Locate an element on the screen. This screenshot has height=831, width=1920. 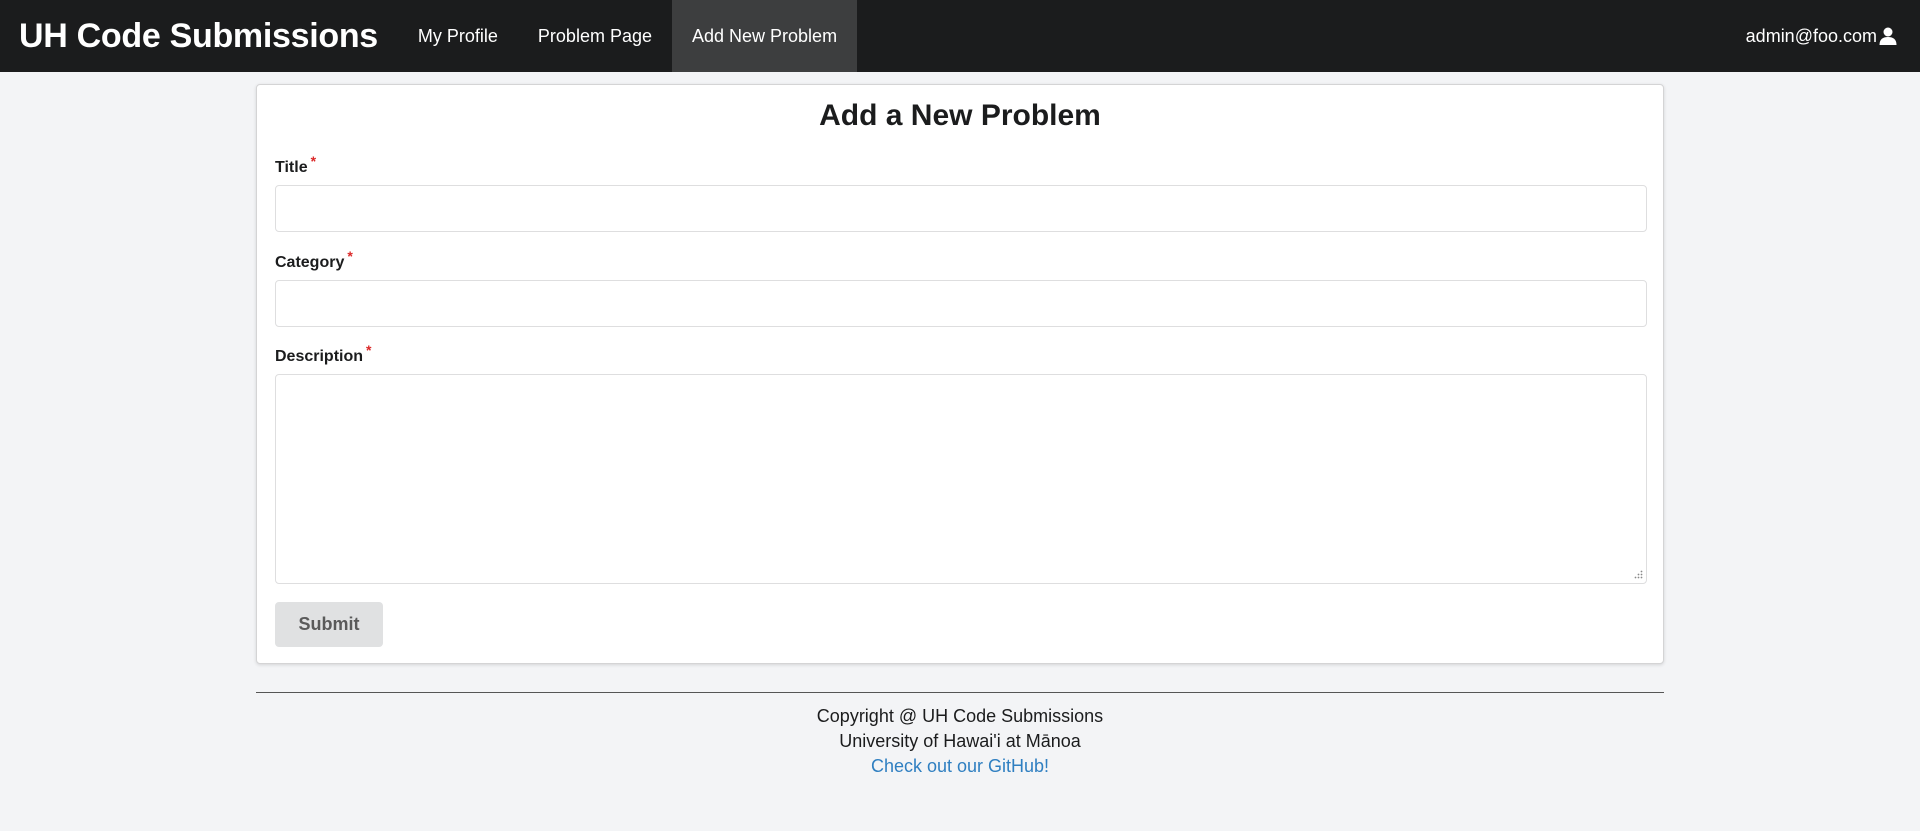
description-label: Description * is located at coordinates (323, 354).